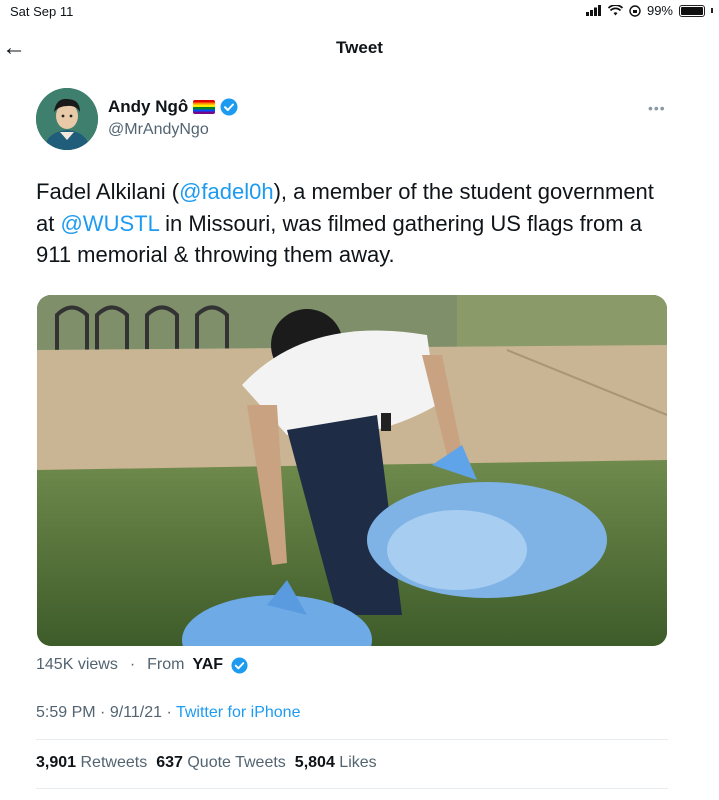  What do you see at coordinates (314, 762) in the screenshot?
I see `likes-count: 5,804` at bounding box center [314, 762].